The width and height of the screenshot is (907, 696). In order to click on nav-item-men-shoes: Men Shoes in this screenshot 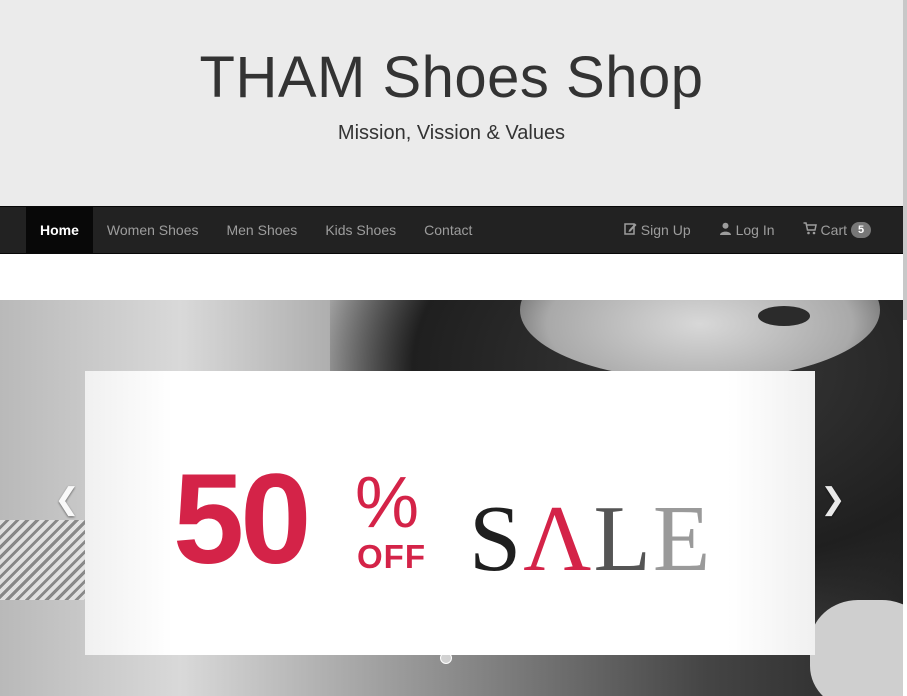, I will do `click(261, 230)`.